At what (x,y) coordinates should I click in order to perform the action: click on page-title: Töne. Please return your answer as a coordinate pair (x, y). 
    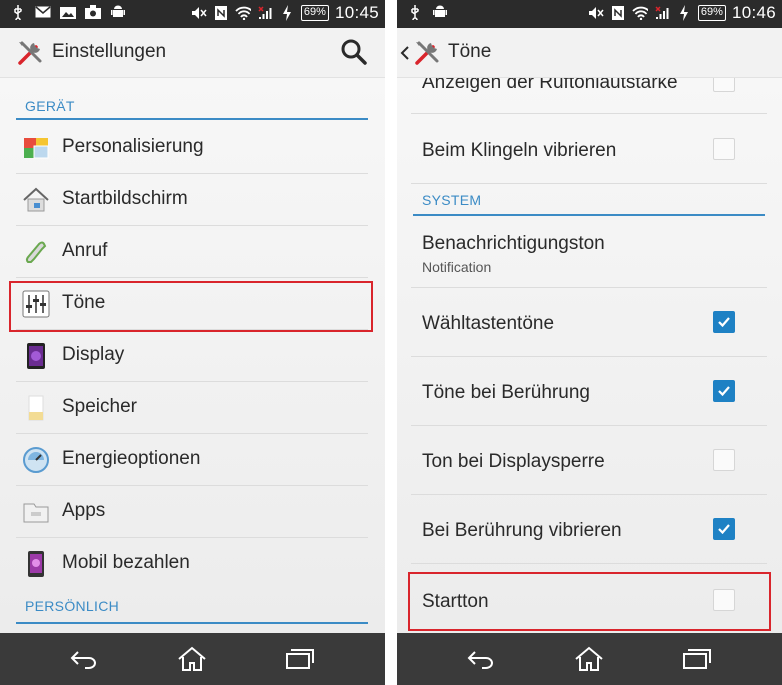
    Looking at the image, I should click on (470, 51).